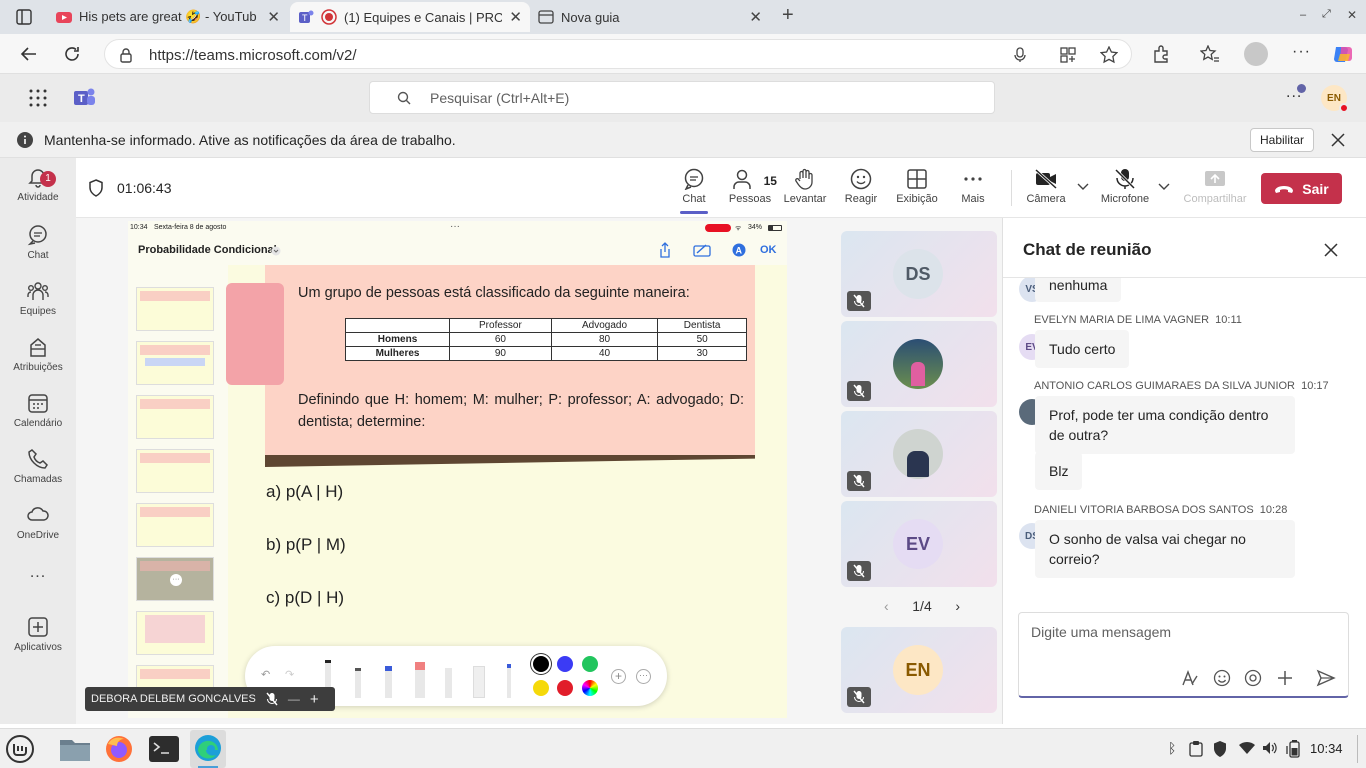 The width and height of the screenshot is (1366, 768). What do you see at coordinates (590, 688) in the screenshot?
I see `color-picker` at bounding box center [590, 688].